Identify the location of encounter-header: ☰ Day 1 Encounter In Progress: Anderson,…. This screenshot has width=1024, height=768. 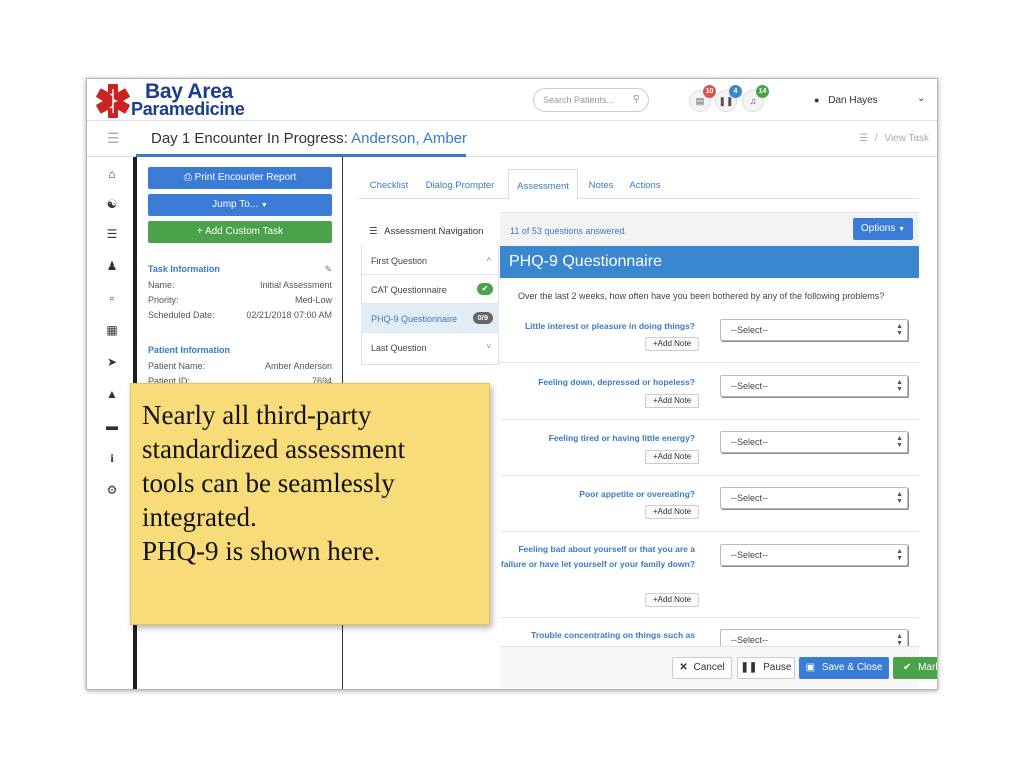
(512, 139).